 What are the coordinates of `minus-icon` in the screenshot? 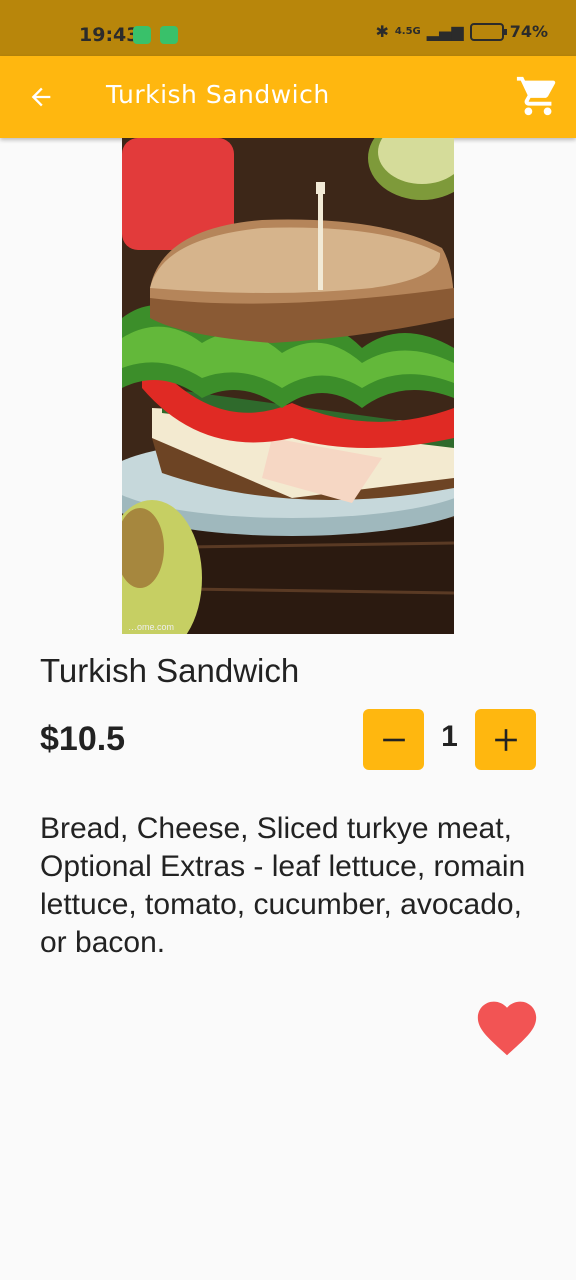 It's located at (393, 739).